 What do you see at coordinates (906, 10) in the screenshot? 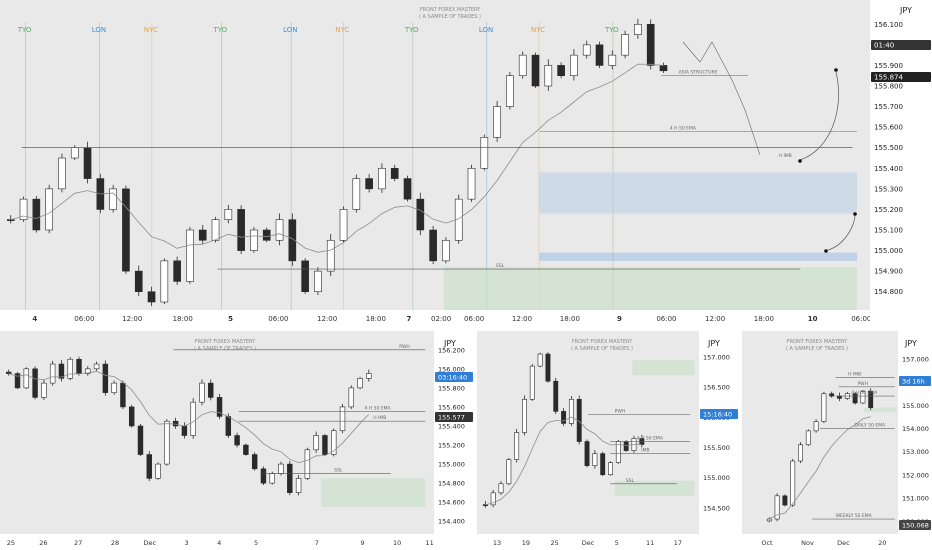
I see `main-currency-label: JPY` at bounding box center [906, 10].